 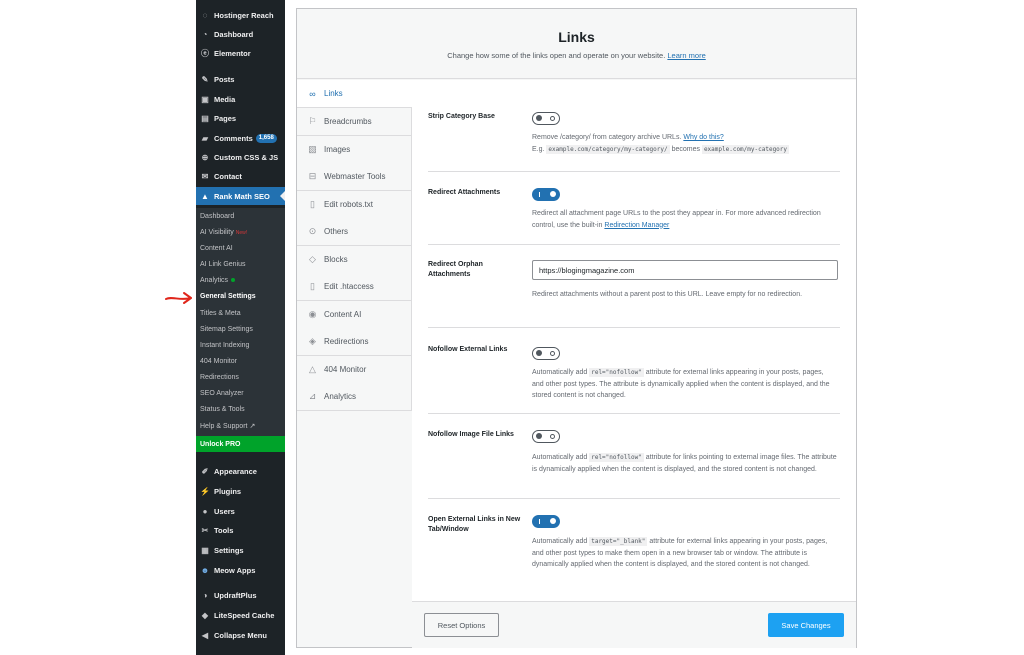 What do you see at coordinates (240, 511) in the screenshot?
I see `sidebar-item-users: ● Users` at bounding box center [240, 511].